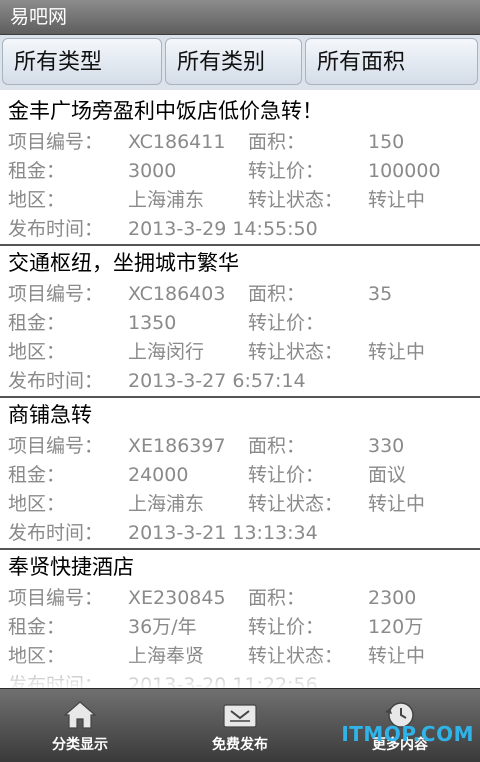 The height and width of the screenshot is (762, 480). What do you see at coordinates (123, 263) in the screenshot?
I see `listing-title: 交通枢纽，坐拥城市繁华` at bounding box center [123, 263].